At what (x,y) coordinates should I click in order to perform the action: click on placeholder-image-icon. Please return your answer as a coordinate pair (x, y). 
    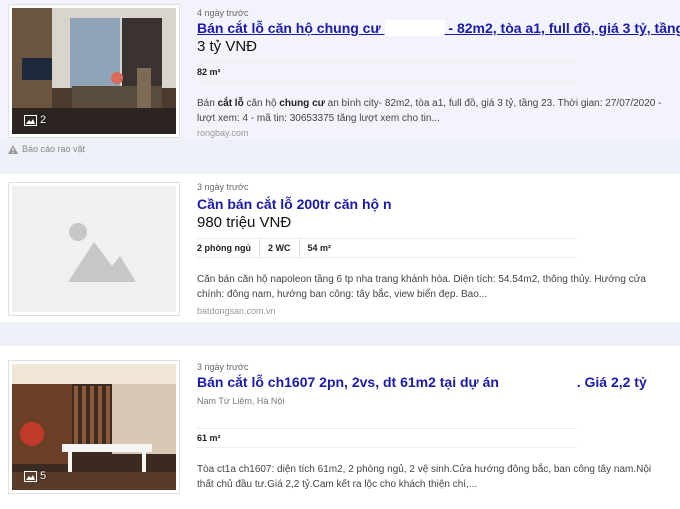
    Looking at the image, I should click on (94, 249).